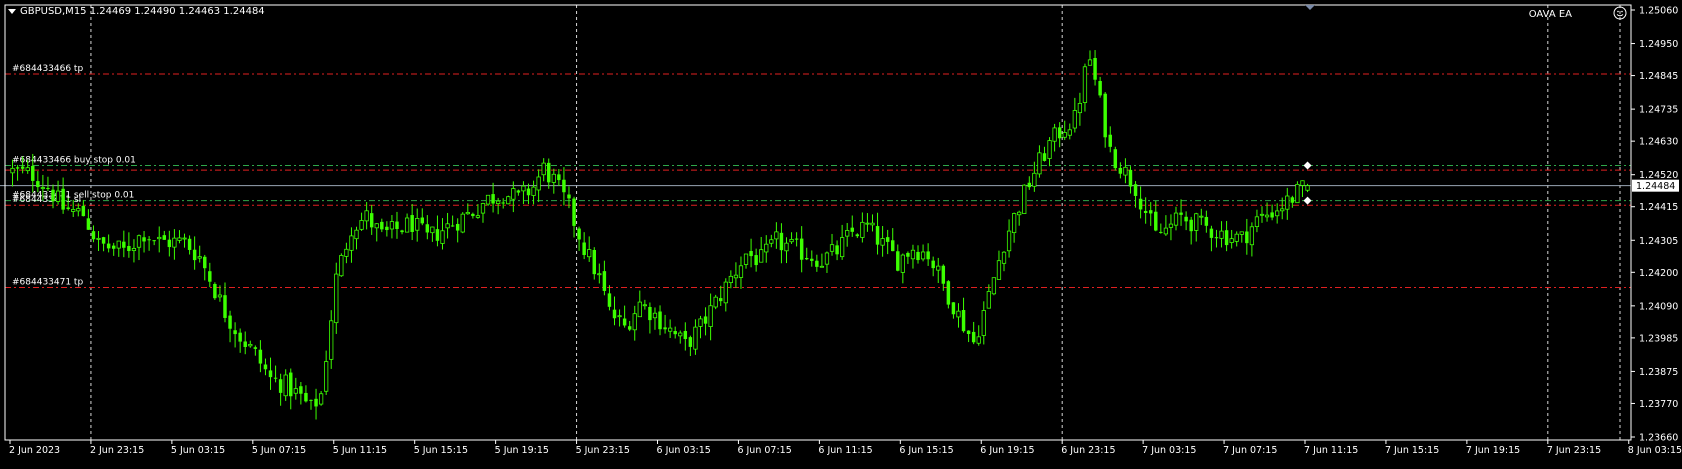  What do you see at coordinates (46, 200) in the screenshot?
I see `order-line-label: #684433471 sl` at bounding box center [46, 200].